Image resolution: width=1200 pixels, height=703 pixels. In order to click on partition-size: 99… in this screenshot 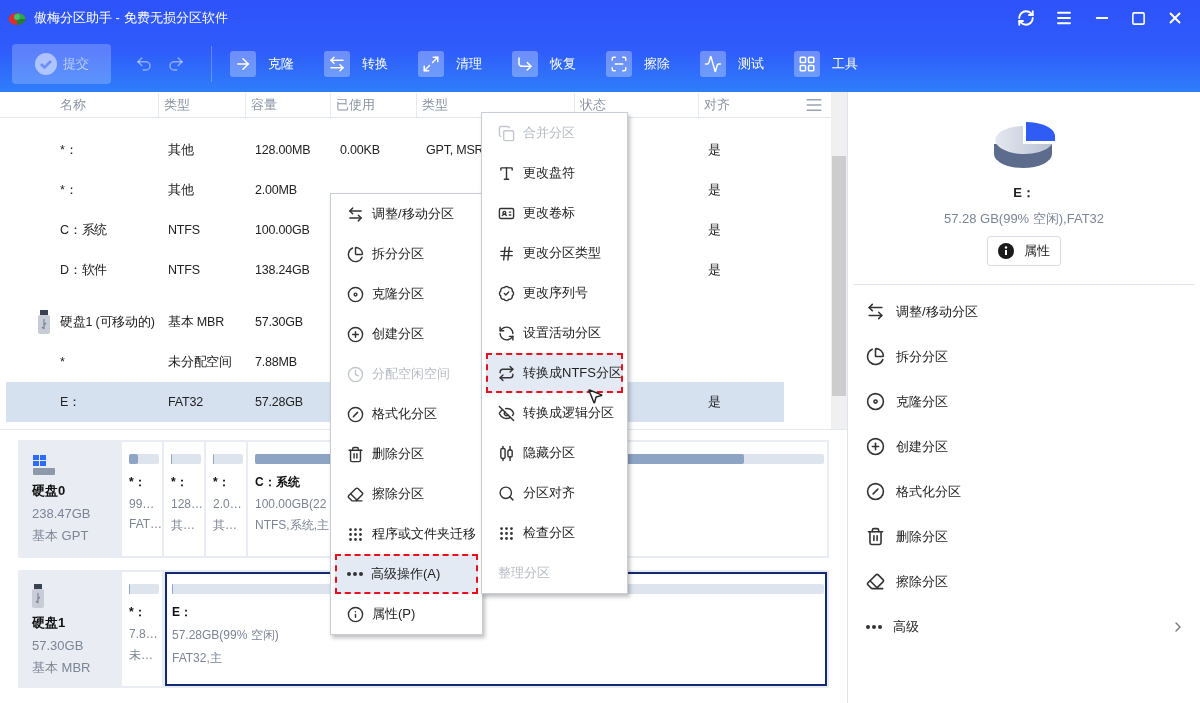, I will do `click(142, 504)`.